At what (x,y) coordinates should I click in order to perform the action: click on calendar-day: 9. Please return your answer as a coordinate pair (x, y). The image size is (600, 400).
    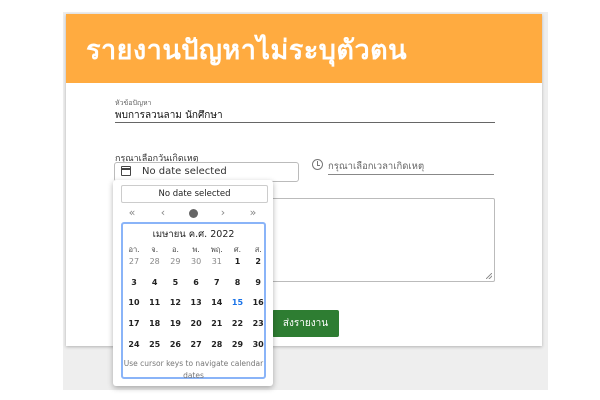
    Looking at the image, I should click on (258, 282).